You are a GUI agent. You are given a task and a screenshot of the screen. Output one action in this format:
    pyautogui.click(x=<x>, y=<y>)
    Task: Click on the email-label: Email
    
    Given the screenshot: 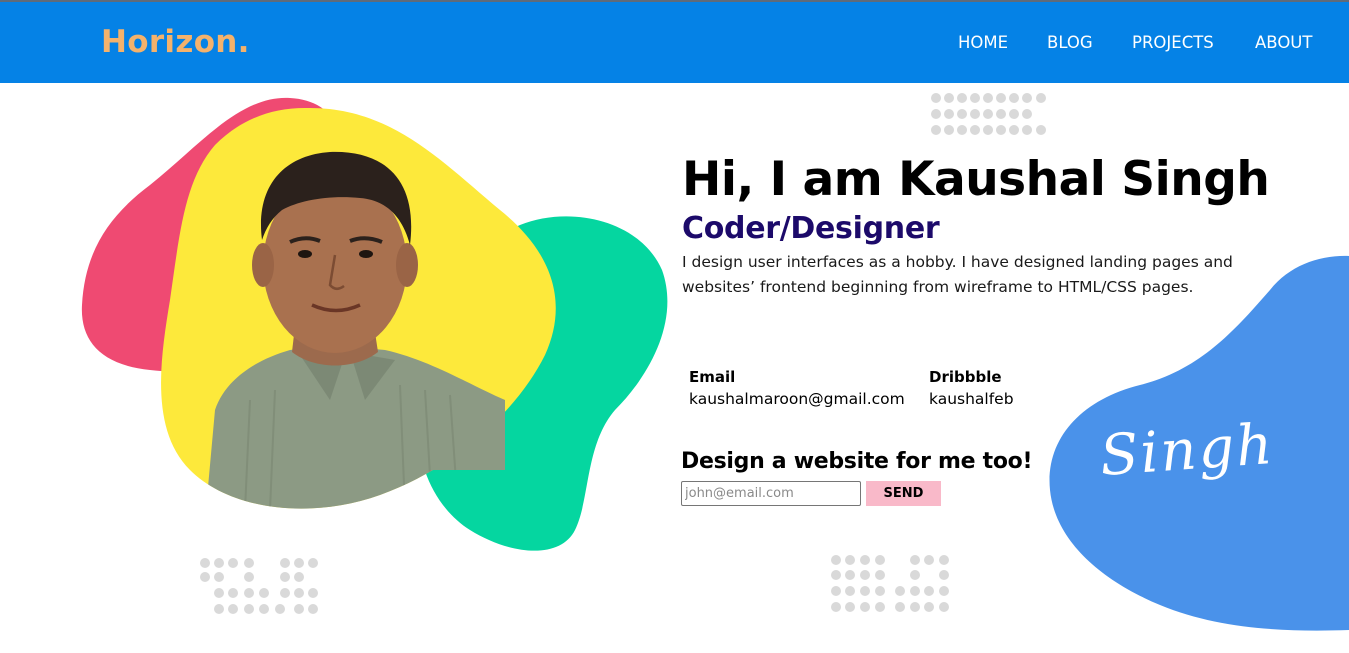 What is the action you would take?
    pyautogui.click(x=712, y=377)
    